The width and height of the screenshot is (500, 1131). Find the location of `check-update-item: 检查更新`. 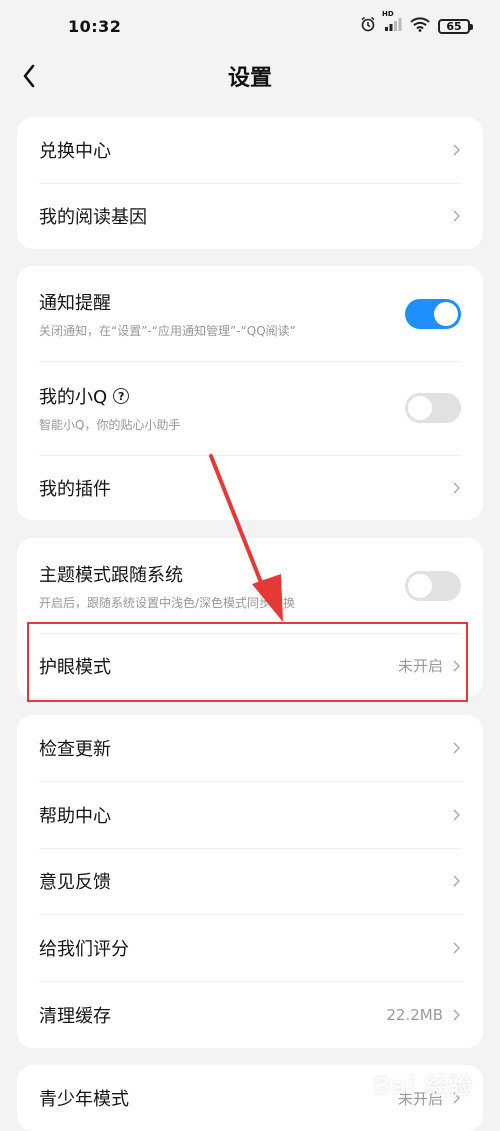

check-update-item: 检查更新 is located at coordinates (250, 748).